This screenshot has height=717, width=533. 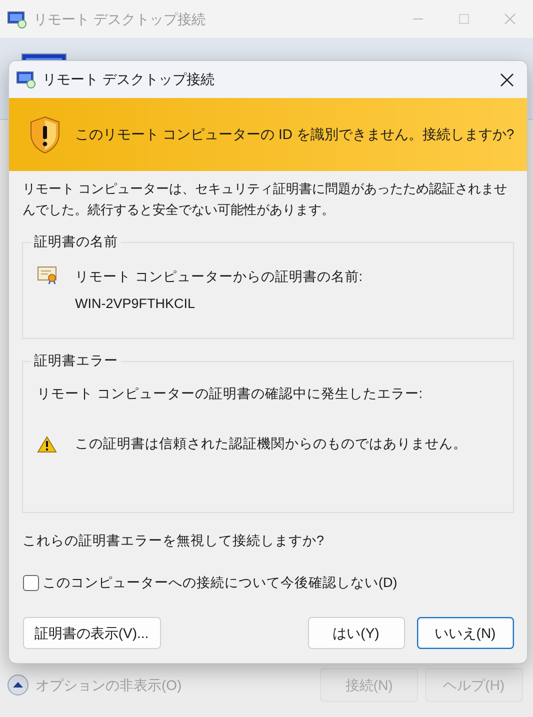 What do you see at coordinates (356, 633) in the screenshot?
I see `yes-button: はい(Y)` at bounding box center [356, 633].